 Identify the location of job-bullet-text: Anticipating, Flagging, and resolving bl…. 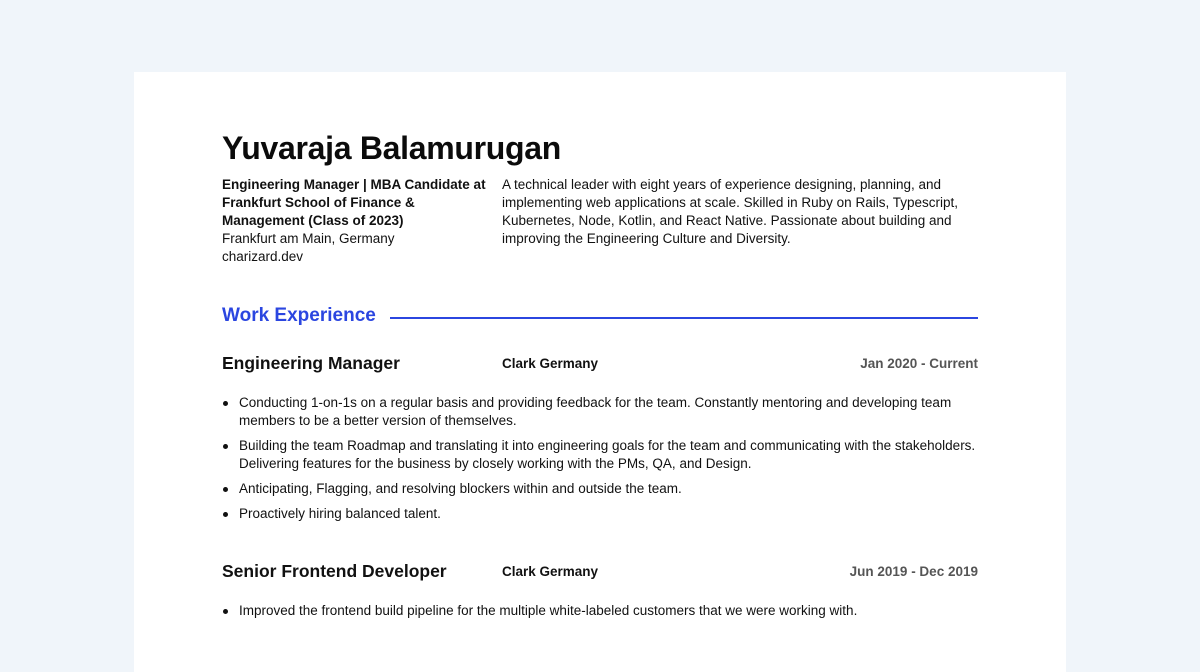
(460, 488).